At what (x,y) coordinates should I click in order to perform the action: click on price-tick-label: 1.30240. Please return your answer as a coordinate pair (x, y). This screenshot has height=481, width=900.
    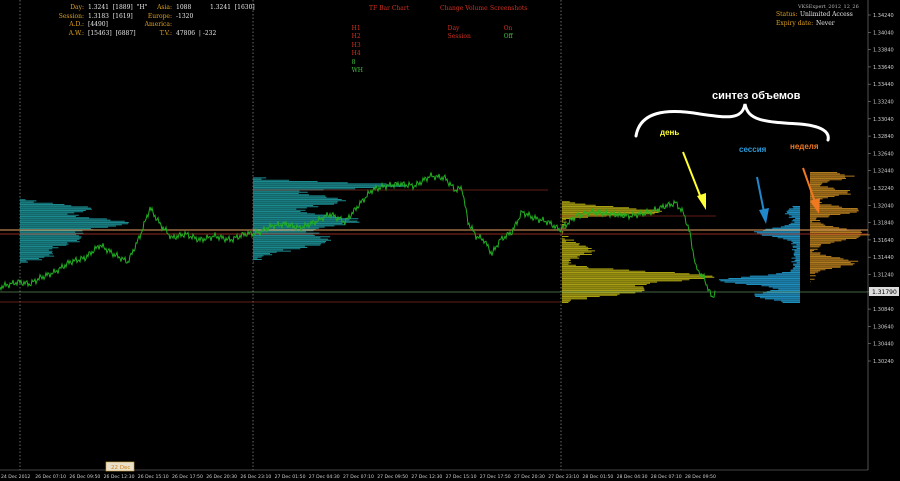
    Looking at the image, I should click on (883, 362).